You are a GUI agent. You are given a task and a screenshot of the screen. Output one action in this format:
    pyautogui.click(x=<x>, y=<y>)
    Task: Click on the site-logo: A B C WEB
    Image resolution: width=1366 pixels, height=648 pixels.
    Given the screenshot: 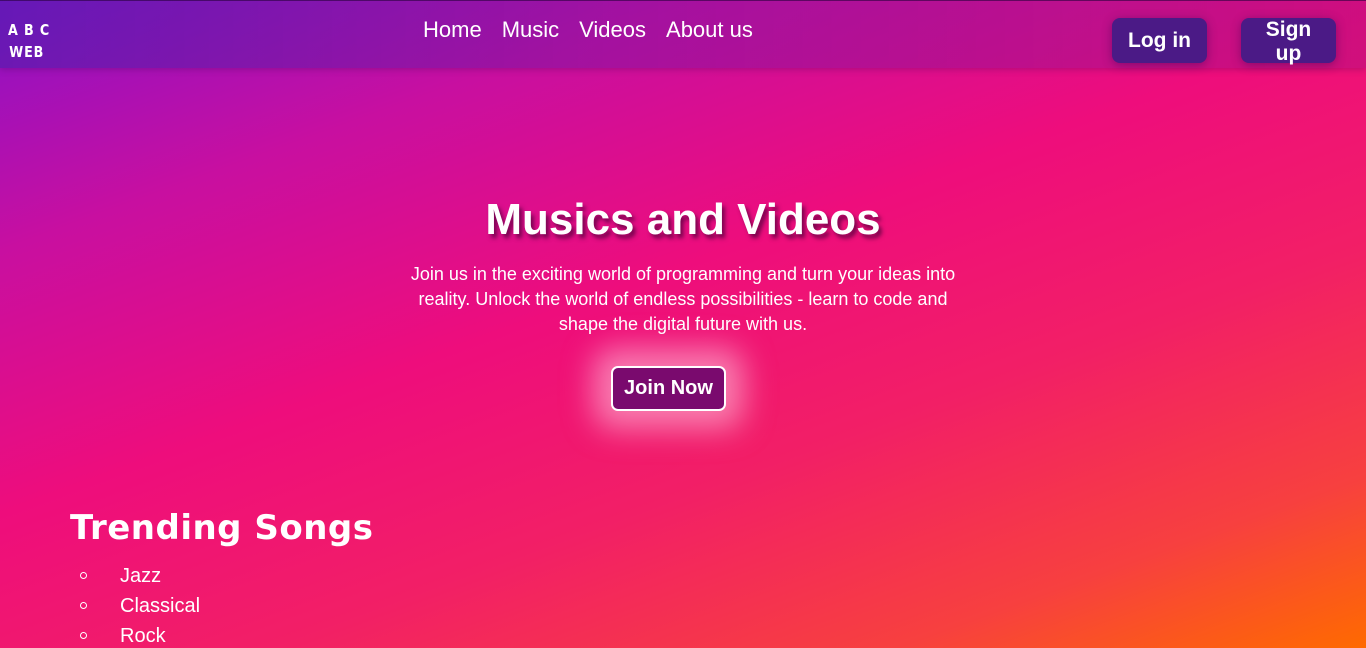 What is the action you would take?
    pyautogui.click(x=29, y=41)
    